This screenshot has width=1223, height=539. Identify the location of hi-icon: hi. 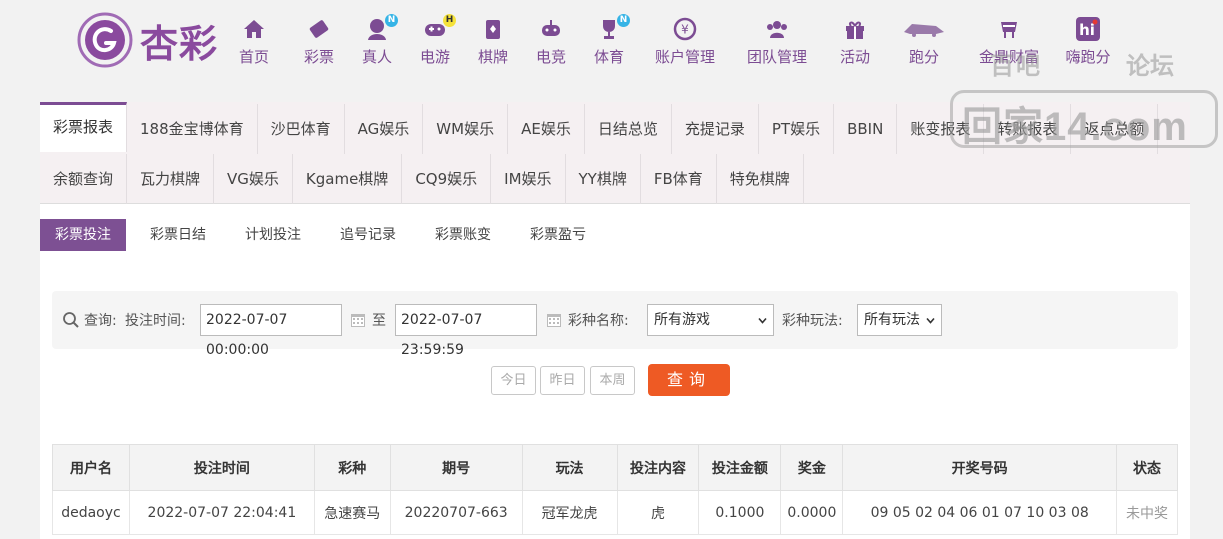
(1088, 29).